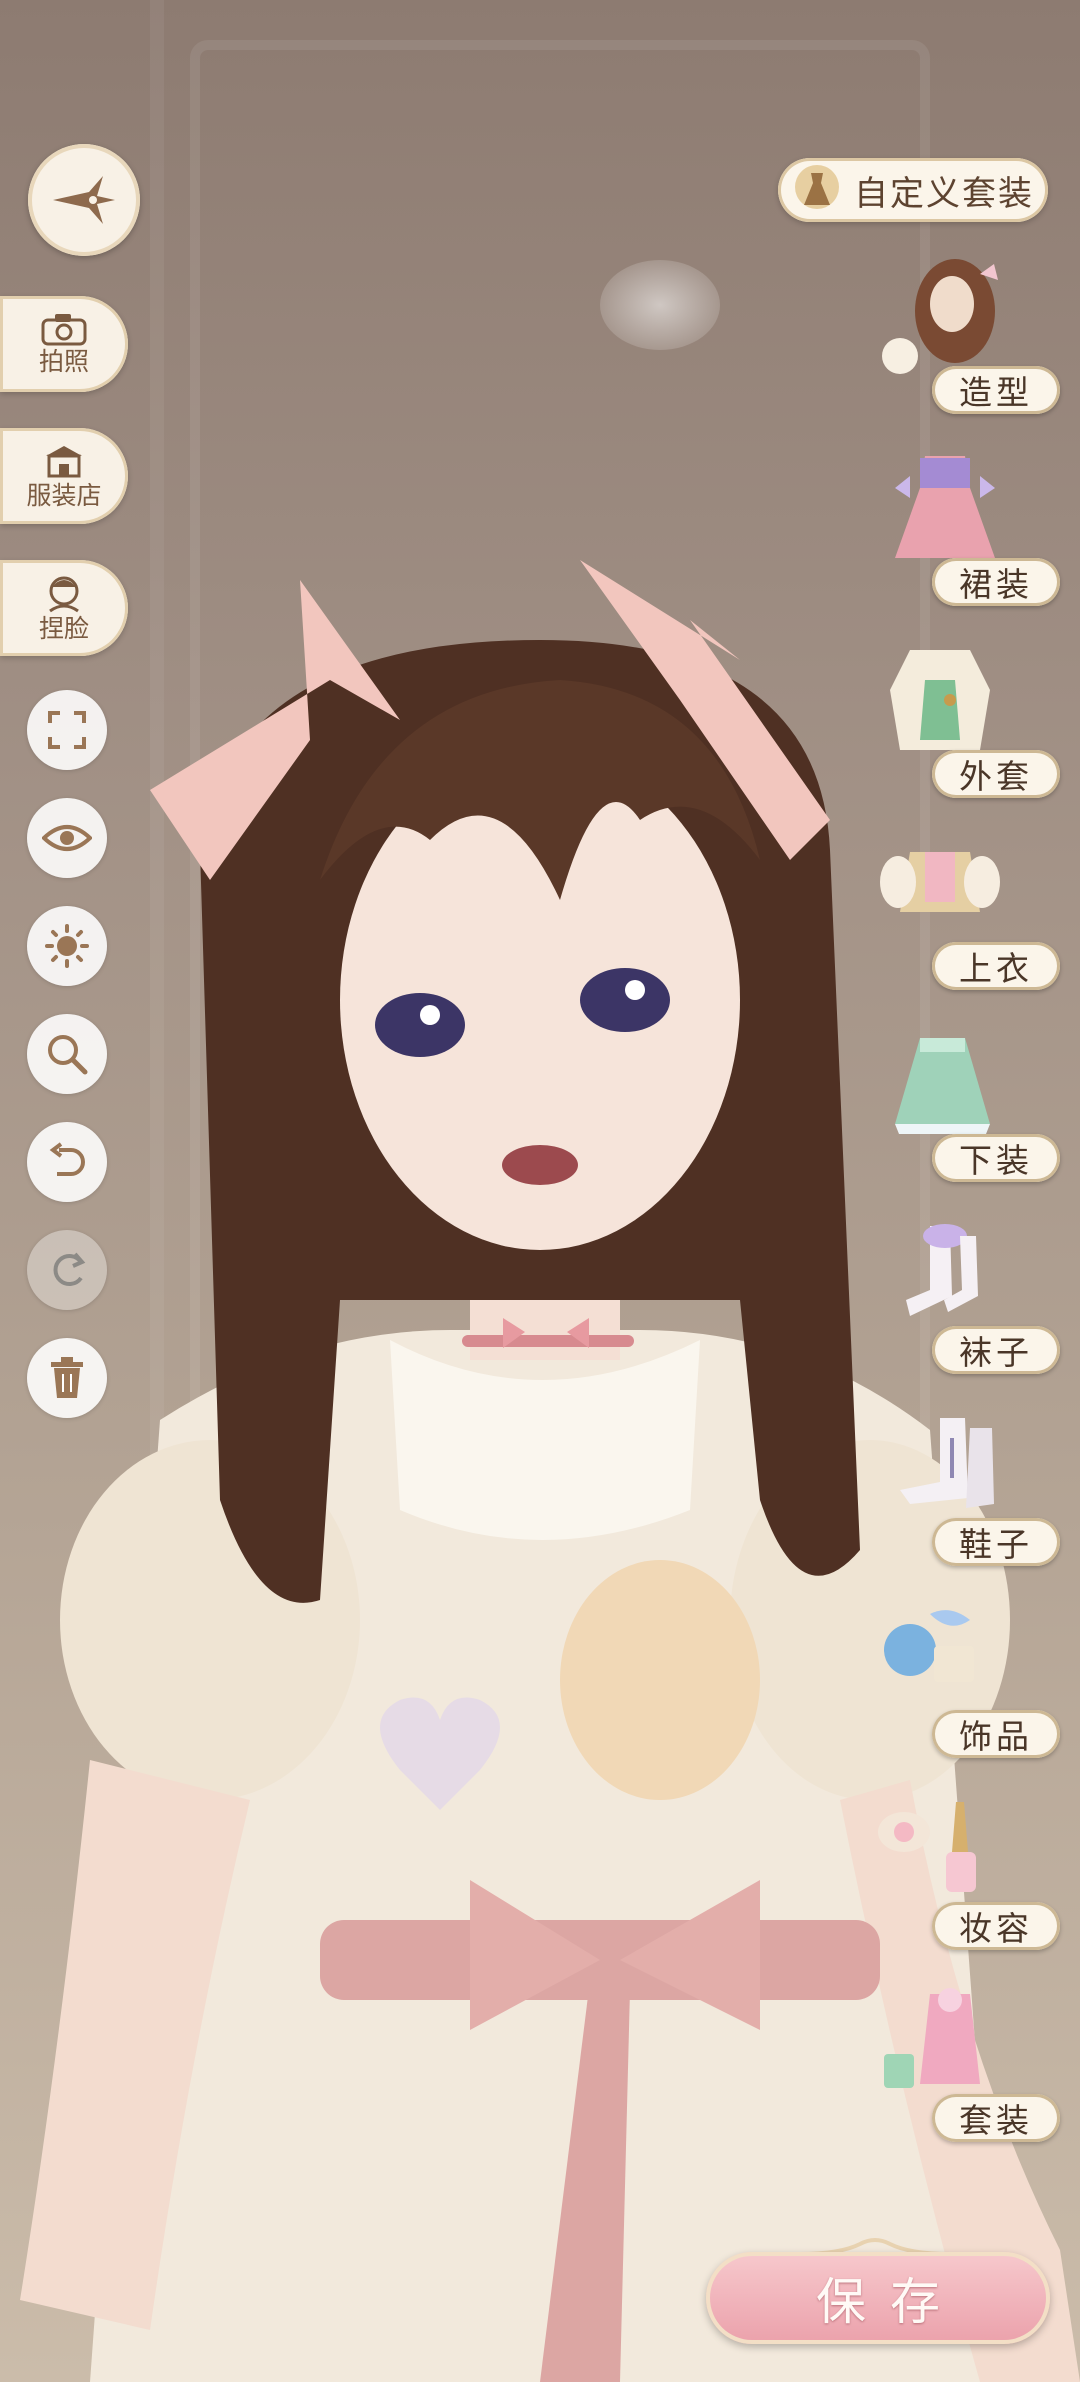 The image size is (1080, 2382). I want to click on back-button, so click(84, 200).